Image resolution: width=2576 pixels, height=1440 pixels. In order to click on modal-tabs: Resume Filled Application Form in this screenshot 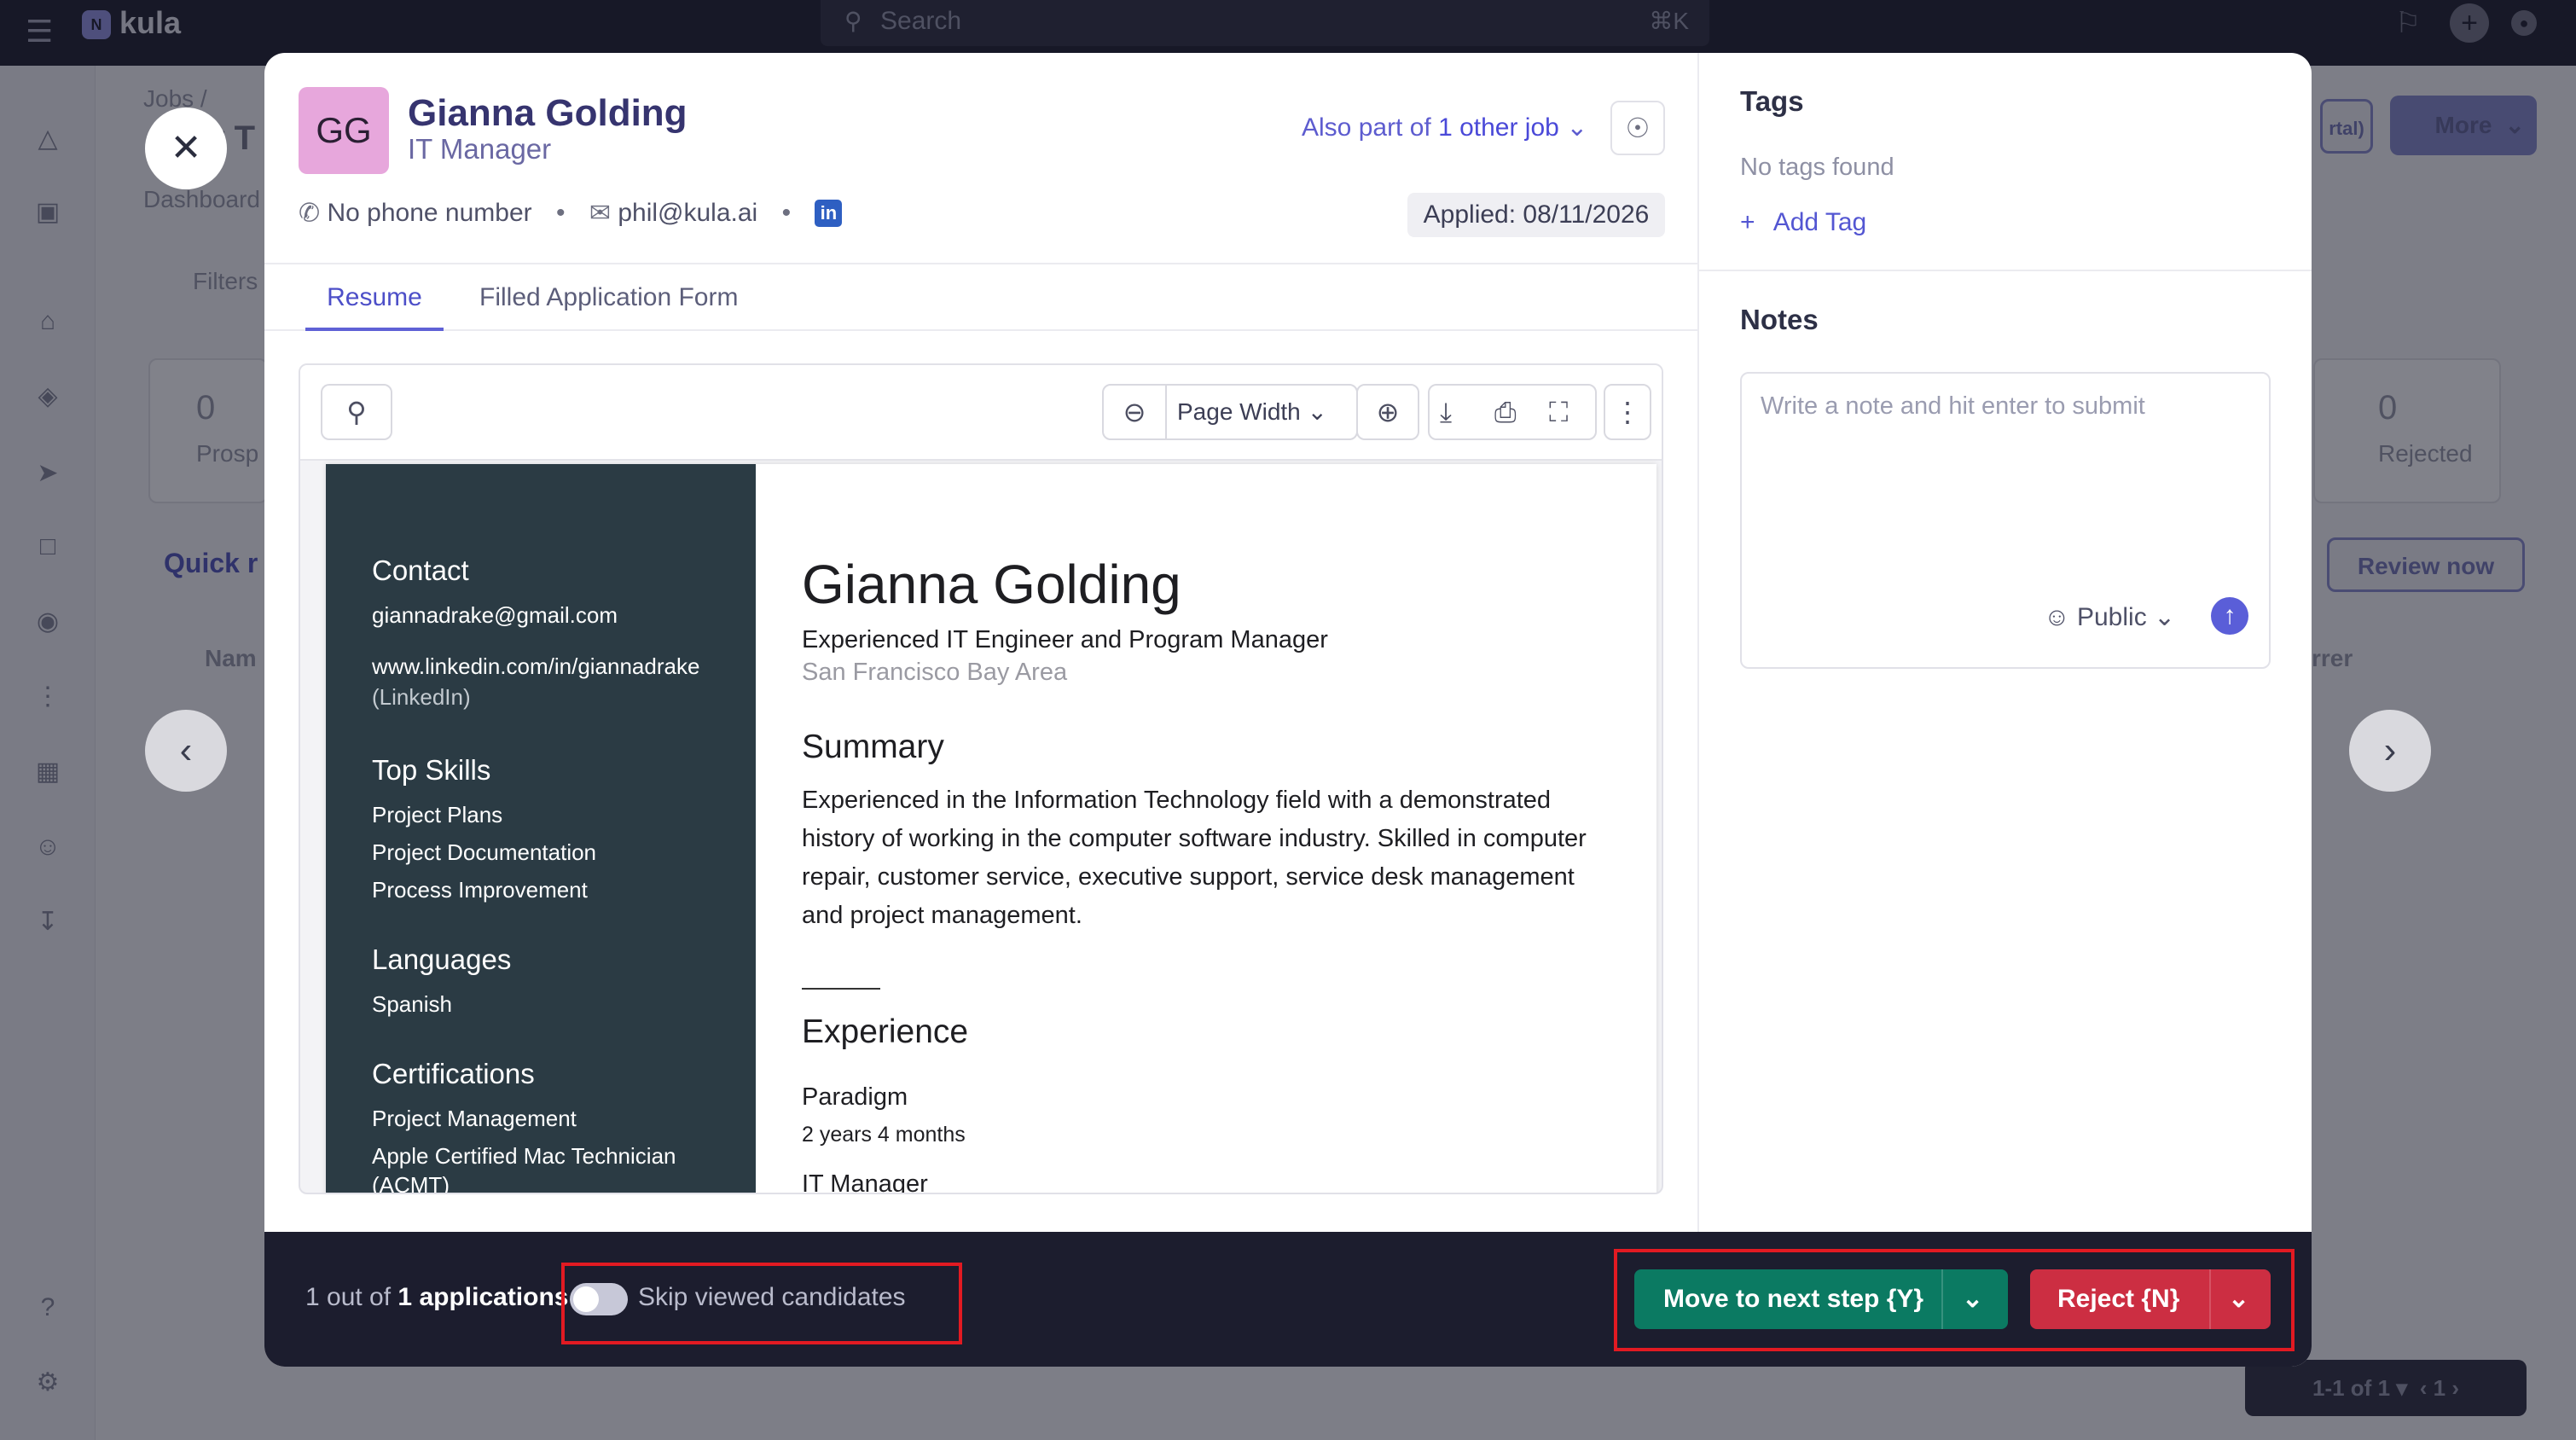, I will do `click(980, 297)`.